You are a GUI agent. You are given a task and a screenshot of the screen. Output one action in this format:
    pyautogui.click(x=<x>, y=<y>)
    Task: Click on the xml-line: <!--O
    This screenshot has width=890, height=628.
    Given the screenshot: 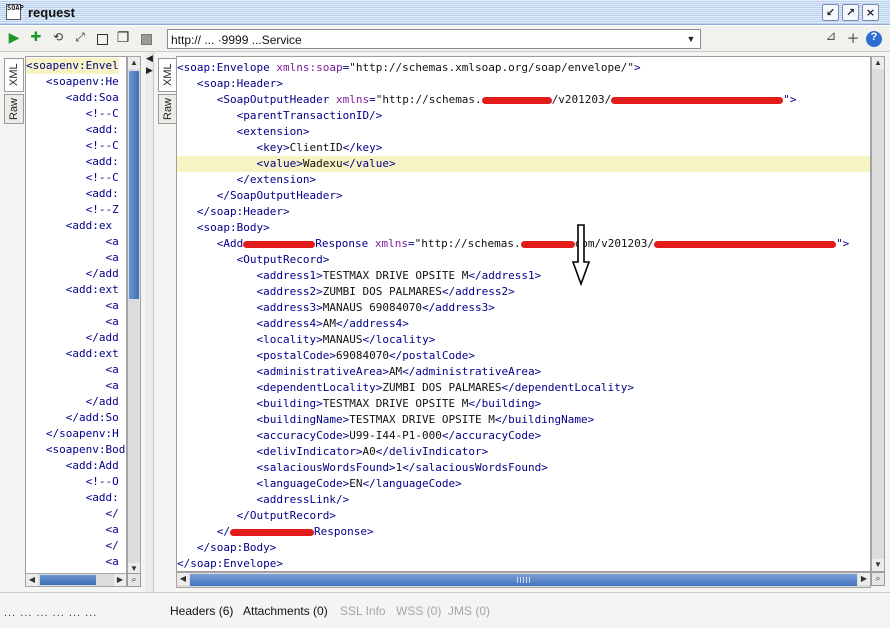 What is the action you would take?
    pyautogui.click(x=72, y=481)
    